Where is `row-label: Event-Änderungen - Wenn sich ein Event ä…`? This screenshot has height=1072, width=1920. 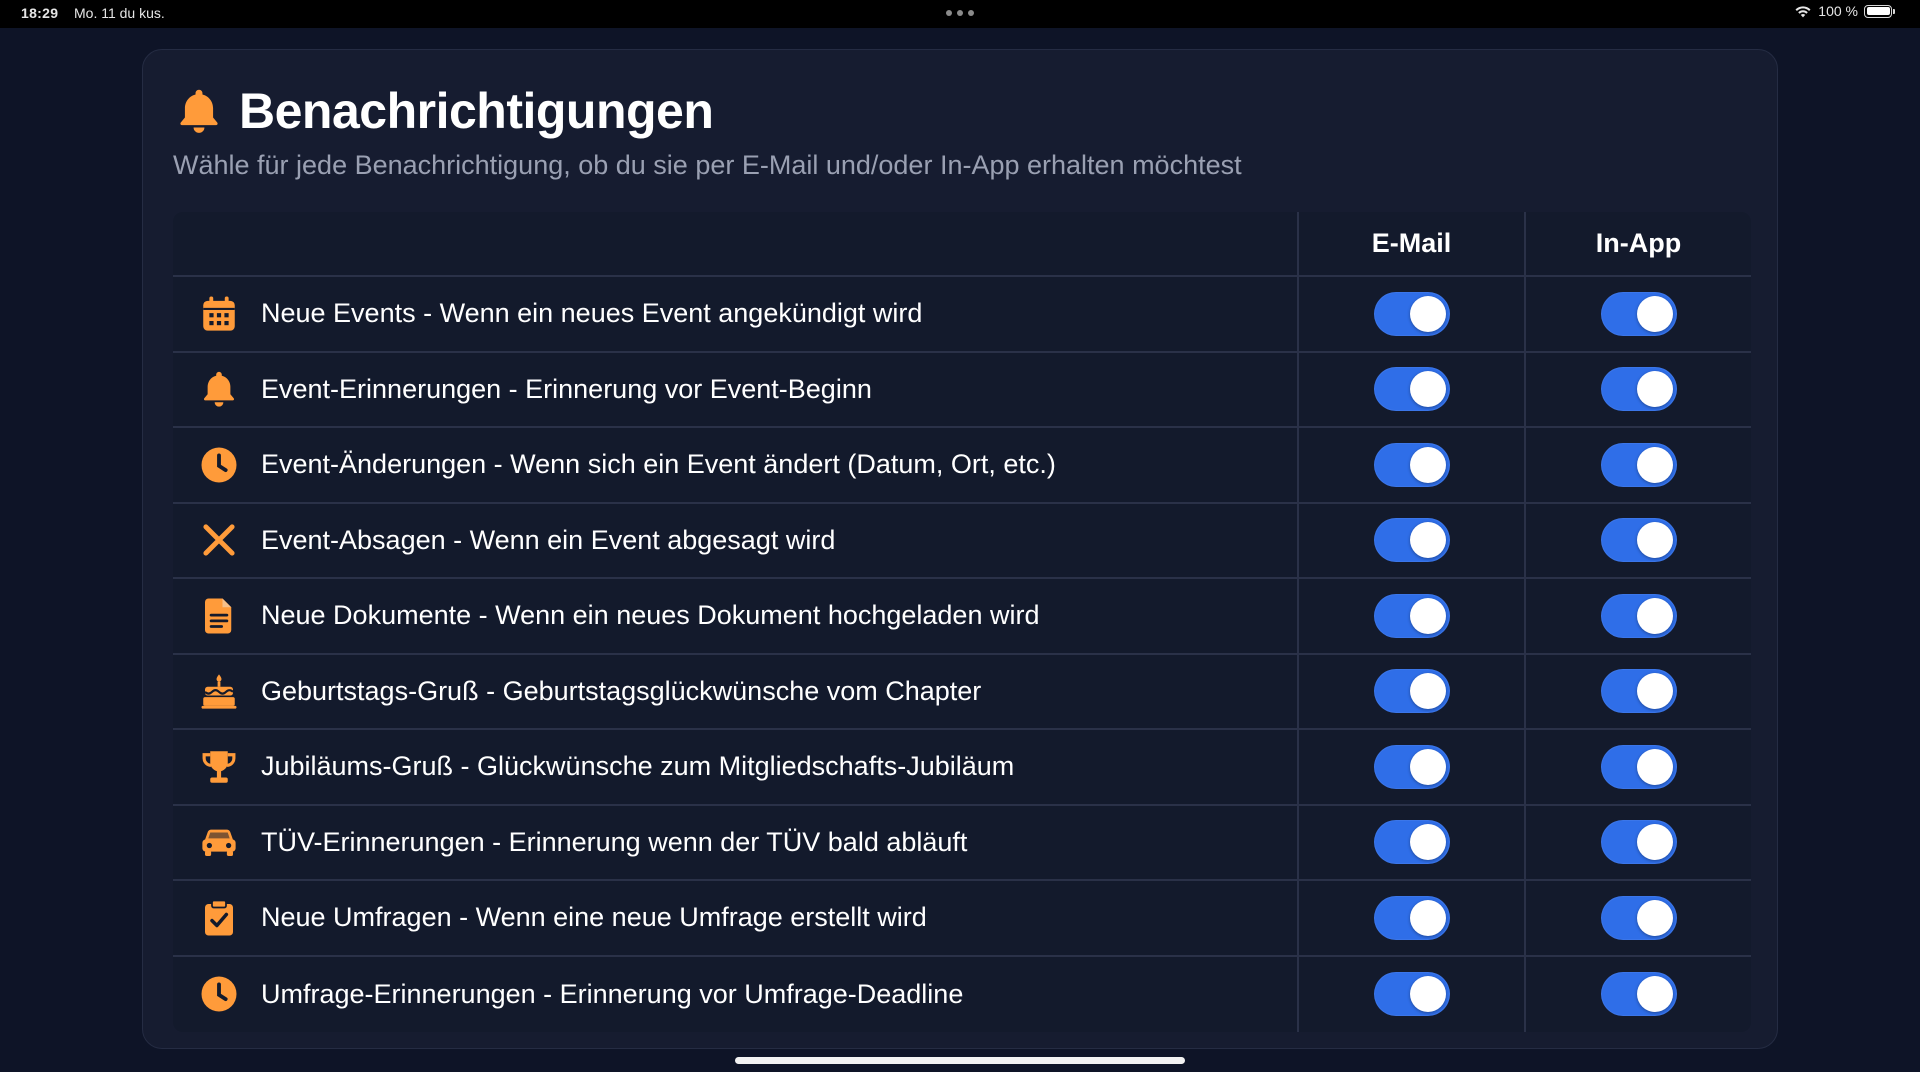
row-label: Event-Änderungen - Wenn sich ein Event ä… is located at coordinates (658, 464).